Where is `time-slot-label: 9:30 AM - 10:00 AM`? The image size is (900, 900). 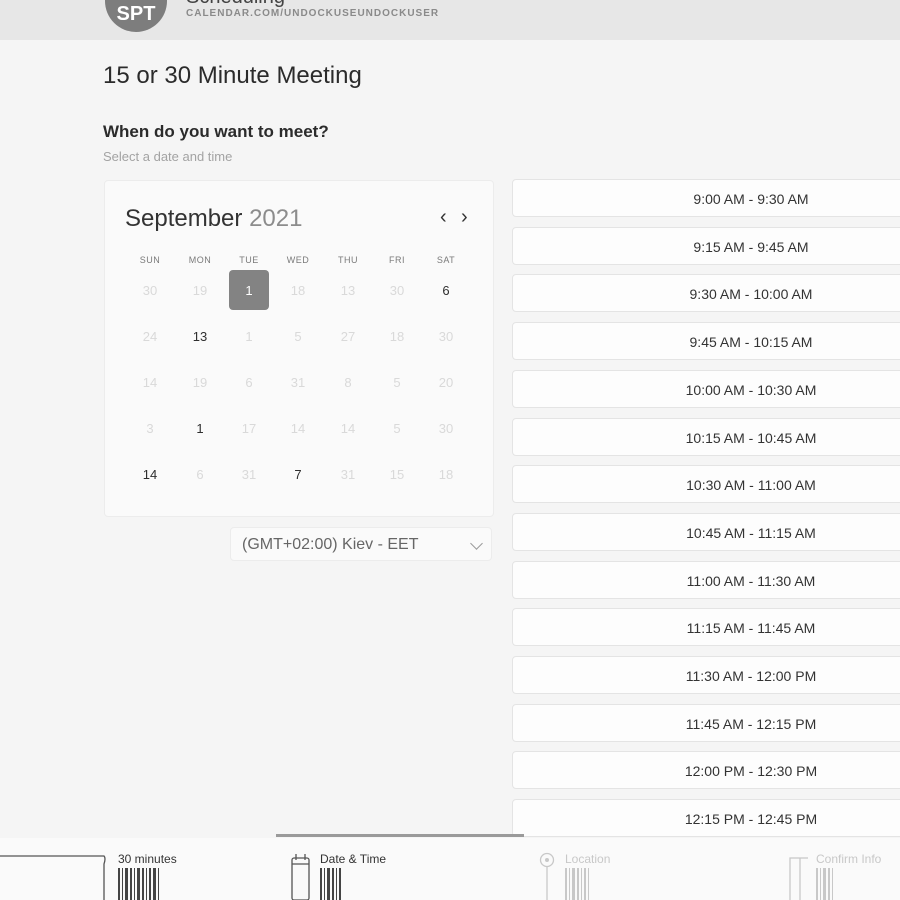
time-slot-label: 9:30 AM - 10:00 AM is located at coordinates (751, 294).